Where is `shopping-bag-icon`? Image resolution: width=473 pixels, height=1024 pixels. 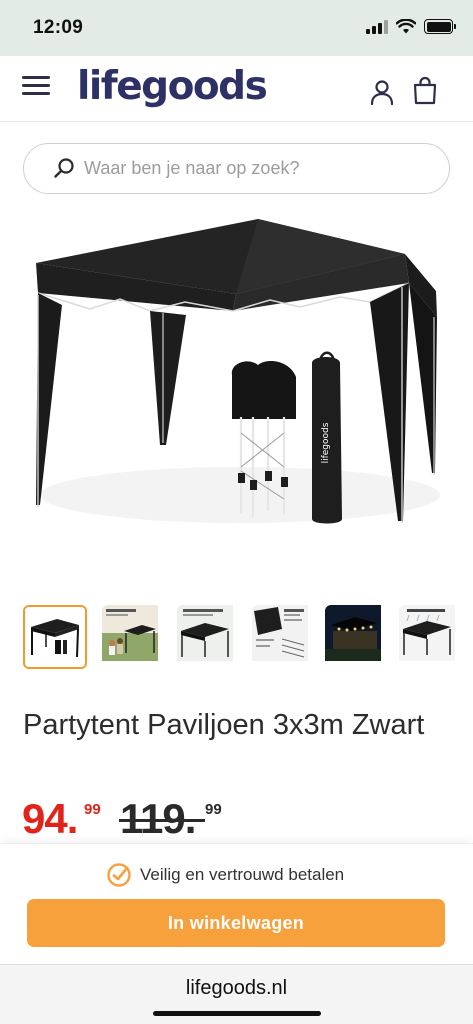
shopping-bag-icon is located at coordinates (425, 91).